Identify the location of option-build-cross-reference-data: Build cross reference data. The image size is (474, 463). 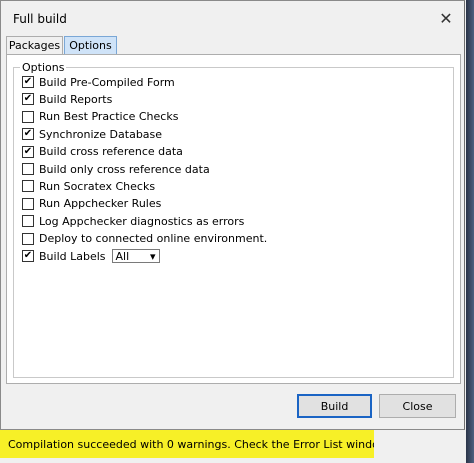
(102, 152).